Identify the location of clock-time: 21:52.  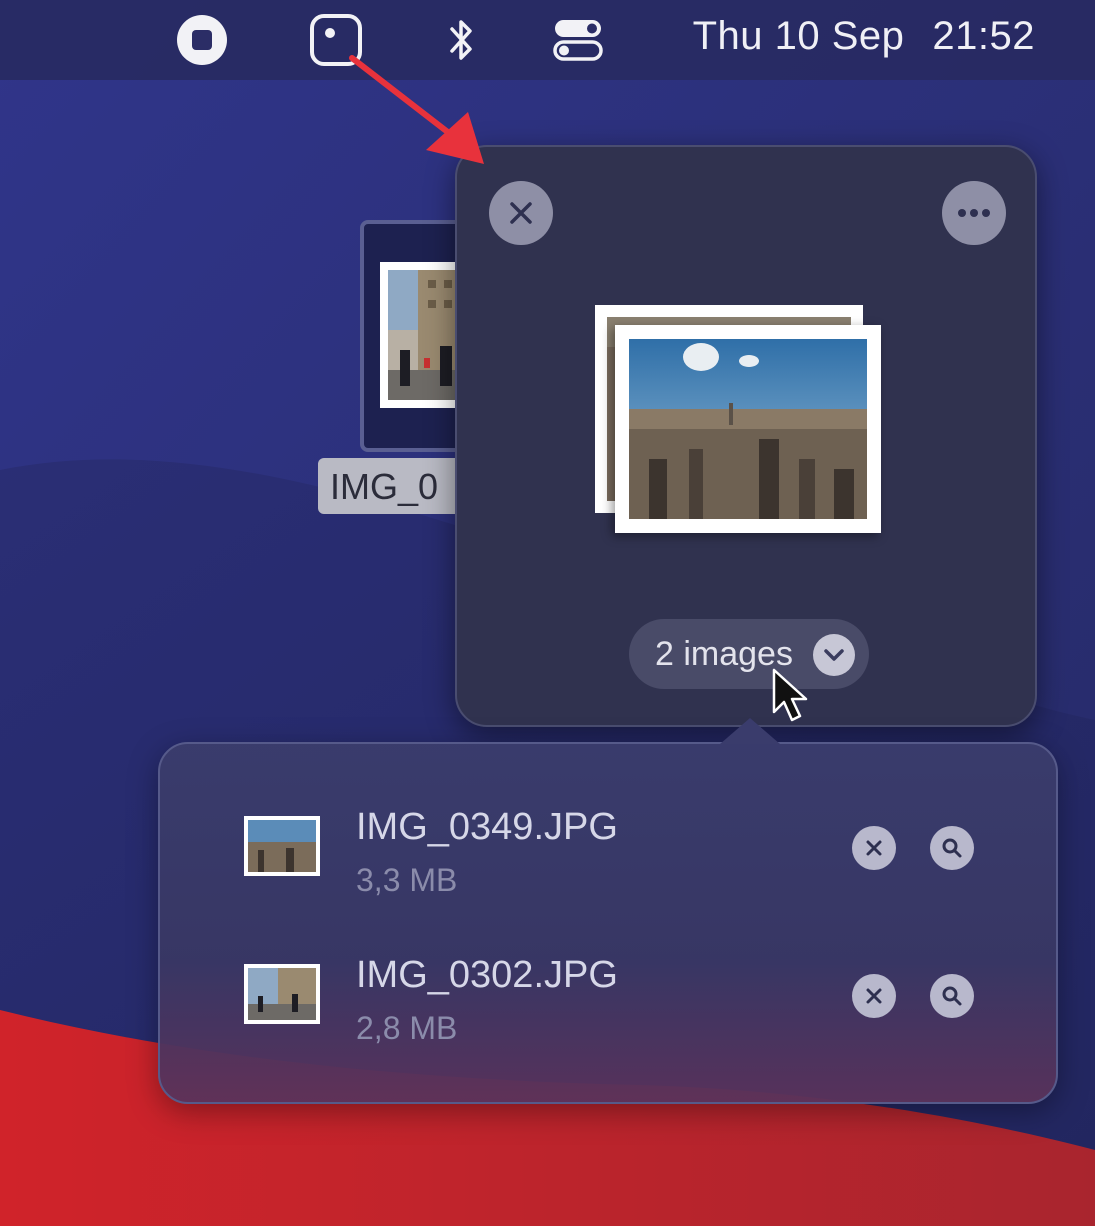
(983, 36).